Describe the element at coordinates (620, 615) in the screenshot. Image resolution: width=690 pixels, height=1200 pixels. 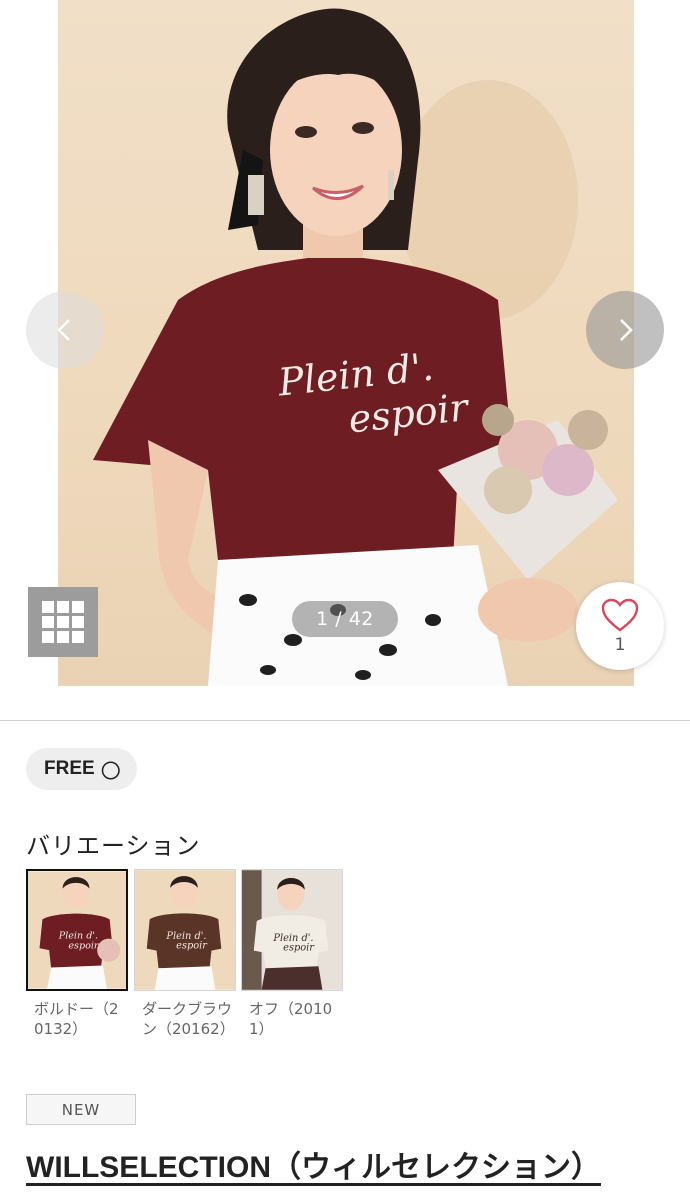
I see `heart-icon` at that location.